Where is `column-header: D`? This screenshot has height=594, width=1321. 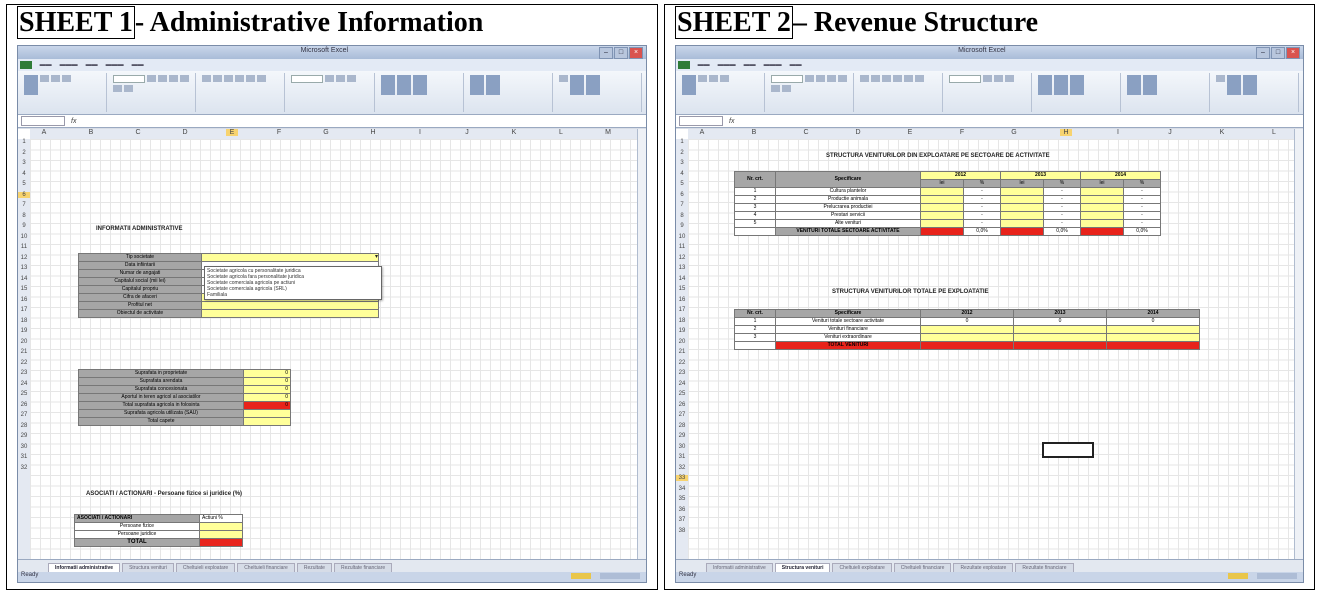
column-header: D is located at coordinates (858, 132).